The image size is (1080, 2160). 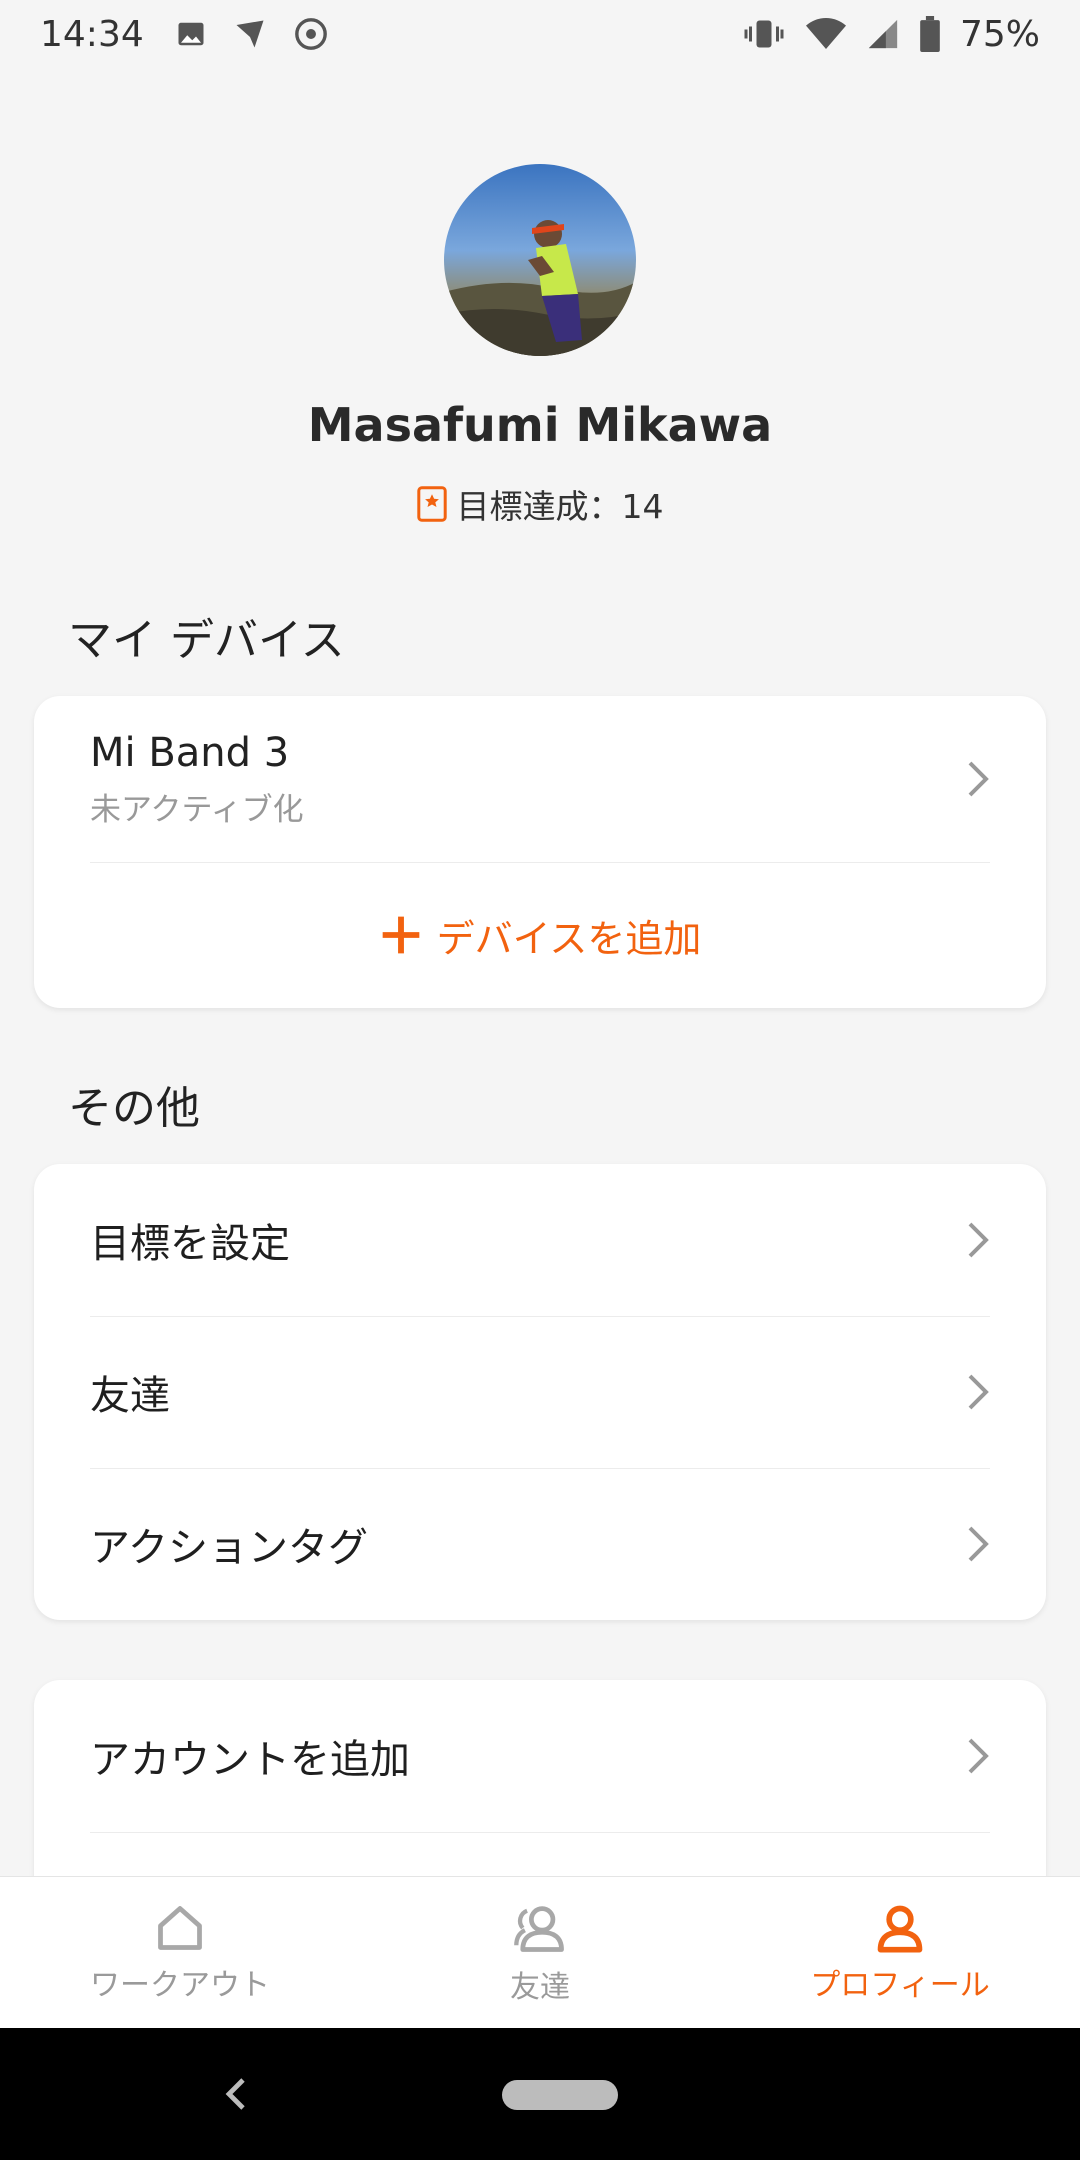 I want to click on tab-workout: ワークアウト, so click(x=180, y=1952).